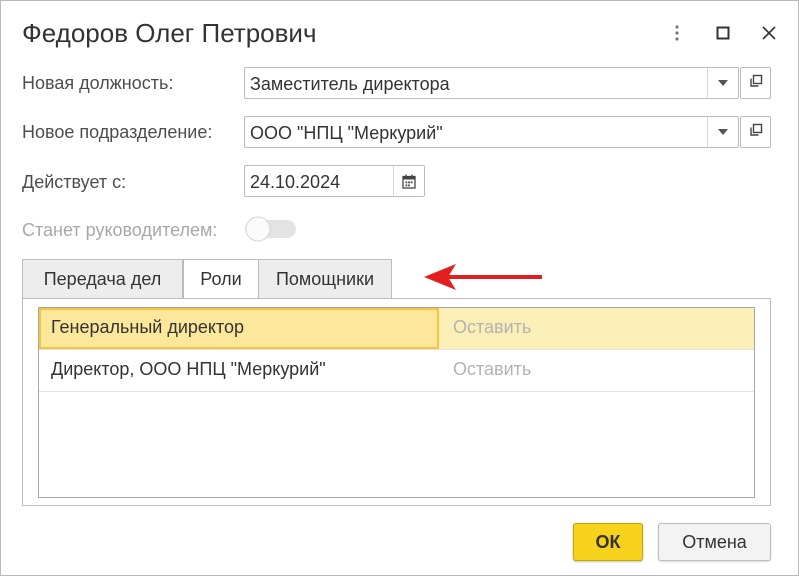  I want to click on department-label: Новое подразделение:, so click(117, 132).